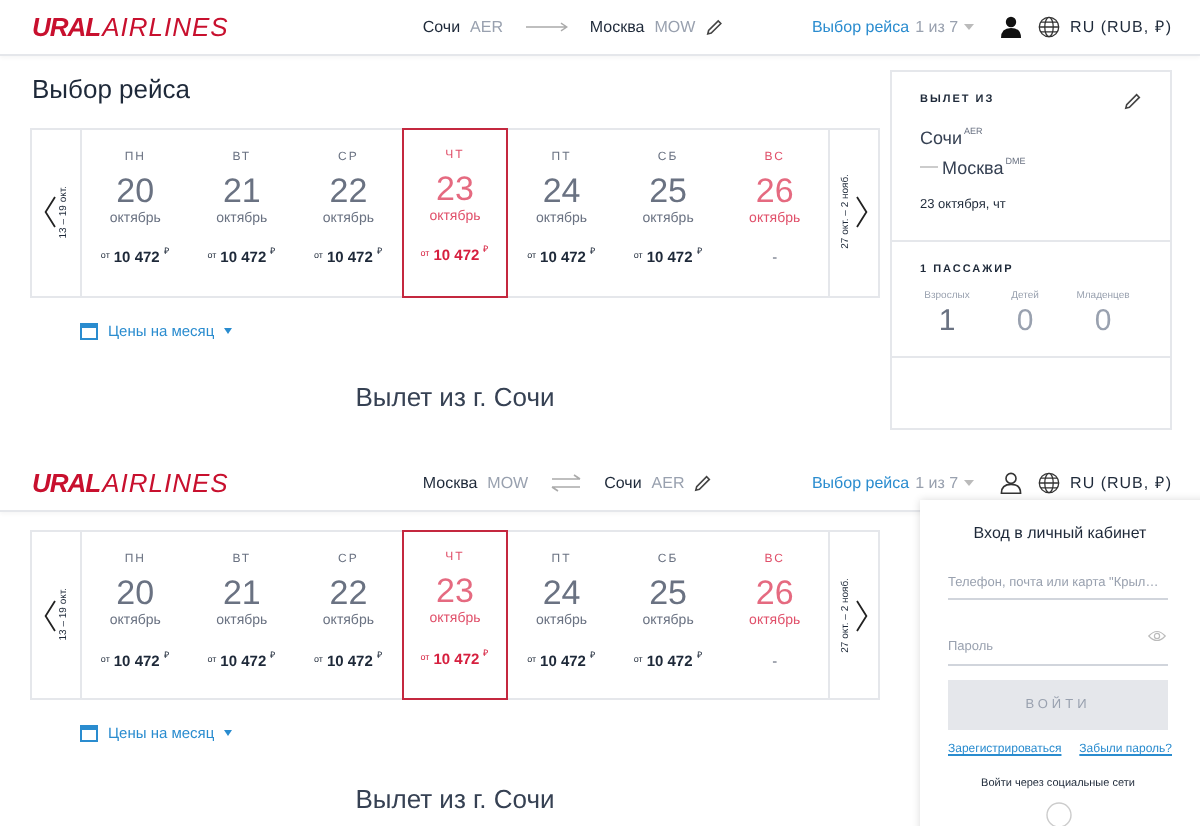  What do you see at coordinates (112, 90) in the screenshot?
I see `page-title: Выбор рейса` at bounding box center [112, 90].